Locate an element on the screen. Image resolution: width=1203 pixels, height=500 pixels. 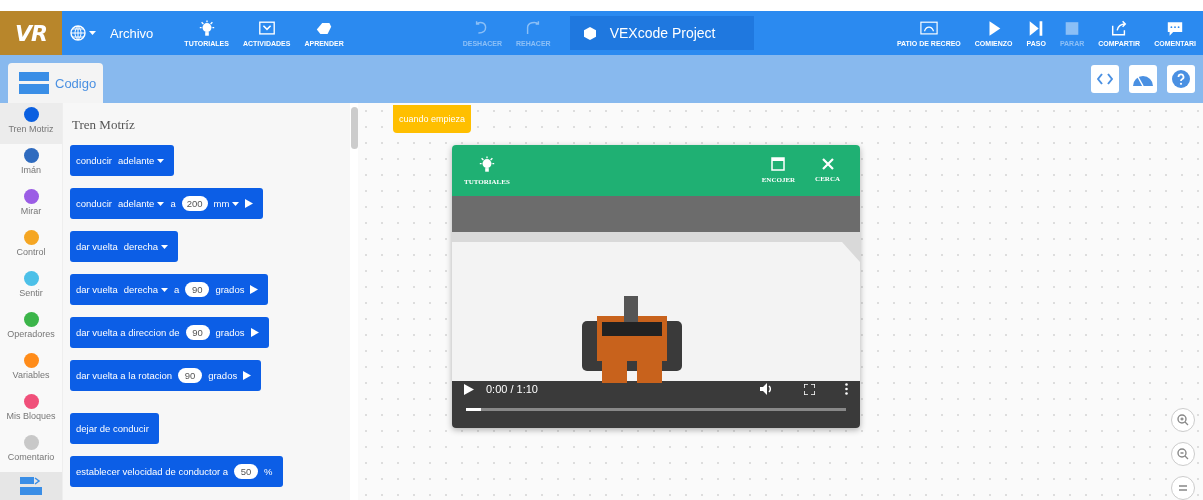
block-label: dejar de conducir is located at coordinates (112, 428).